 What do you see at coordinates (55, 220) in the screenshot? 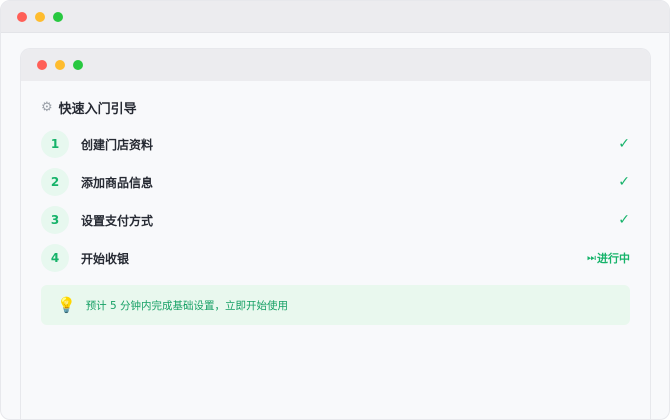
I see `step-number-badge: 3` at bounding box center [55, 220].